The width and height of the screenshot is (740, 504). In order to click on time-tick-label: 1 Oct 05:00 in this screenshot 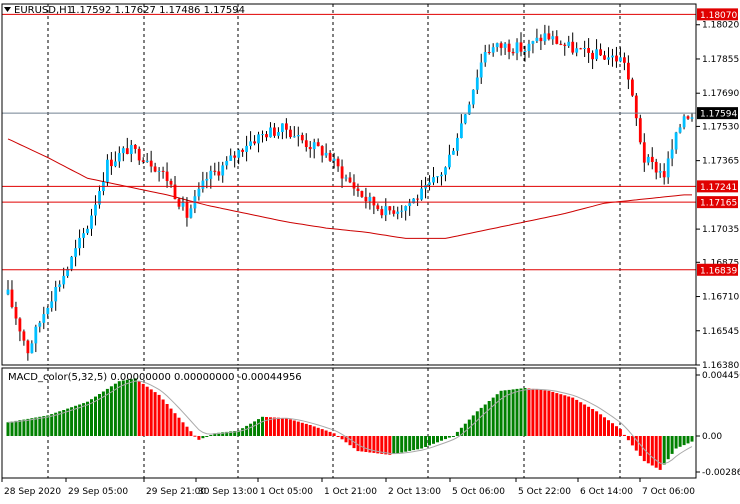, I will do `click(286, 492)`.